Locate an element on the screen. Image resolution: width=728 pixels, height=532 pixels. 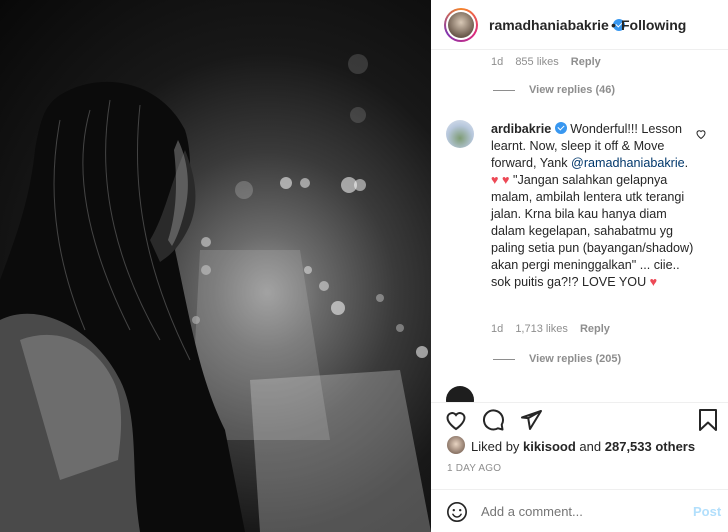
comment-input is located at coordinates (581, 511).